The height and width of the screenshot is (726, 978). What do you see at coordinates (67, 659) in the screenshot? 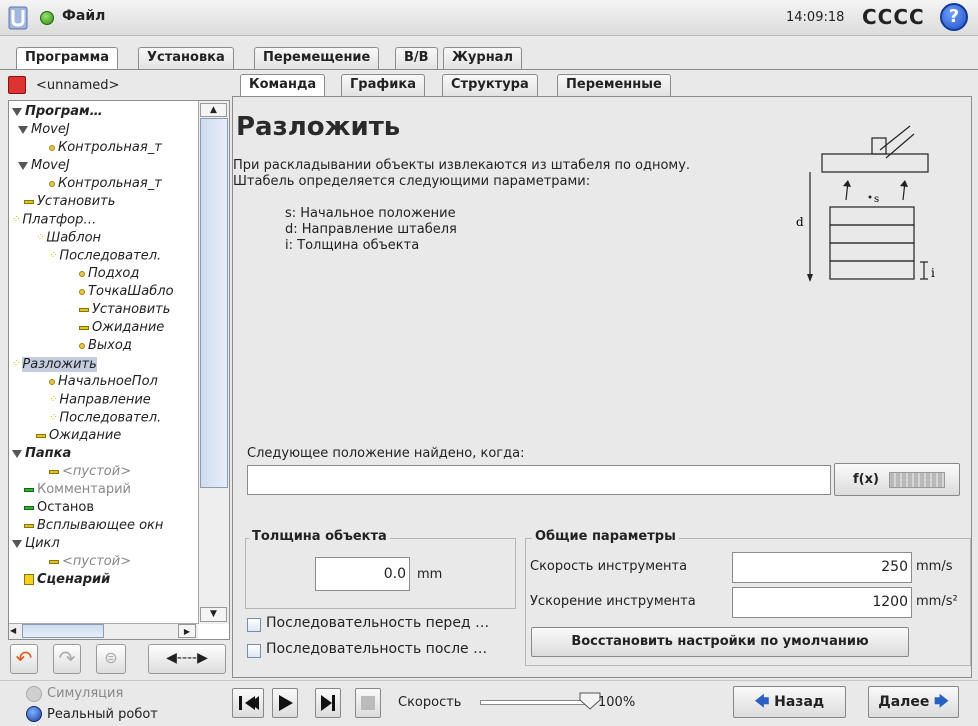
I see `redo-icon: ↷` at bounding box center [67, 659].